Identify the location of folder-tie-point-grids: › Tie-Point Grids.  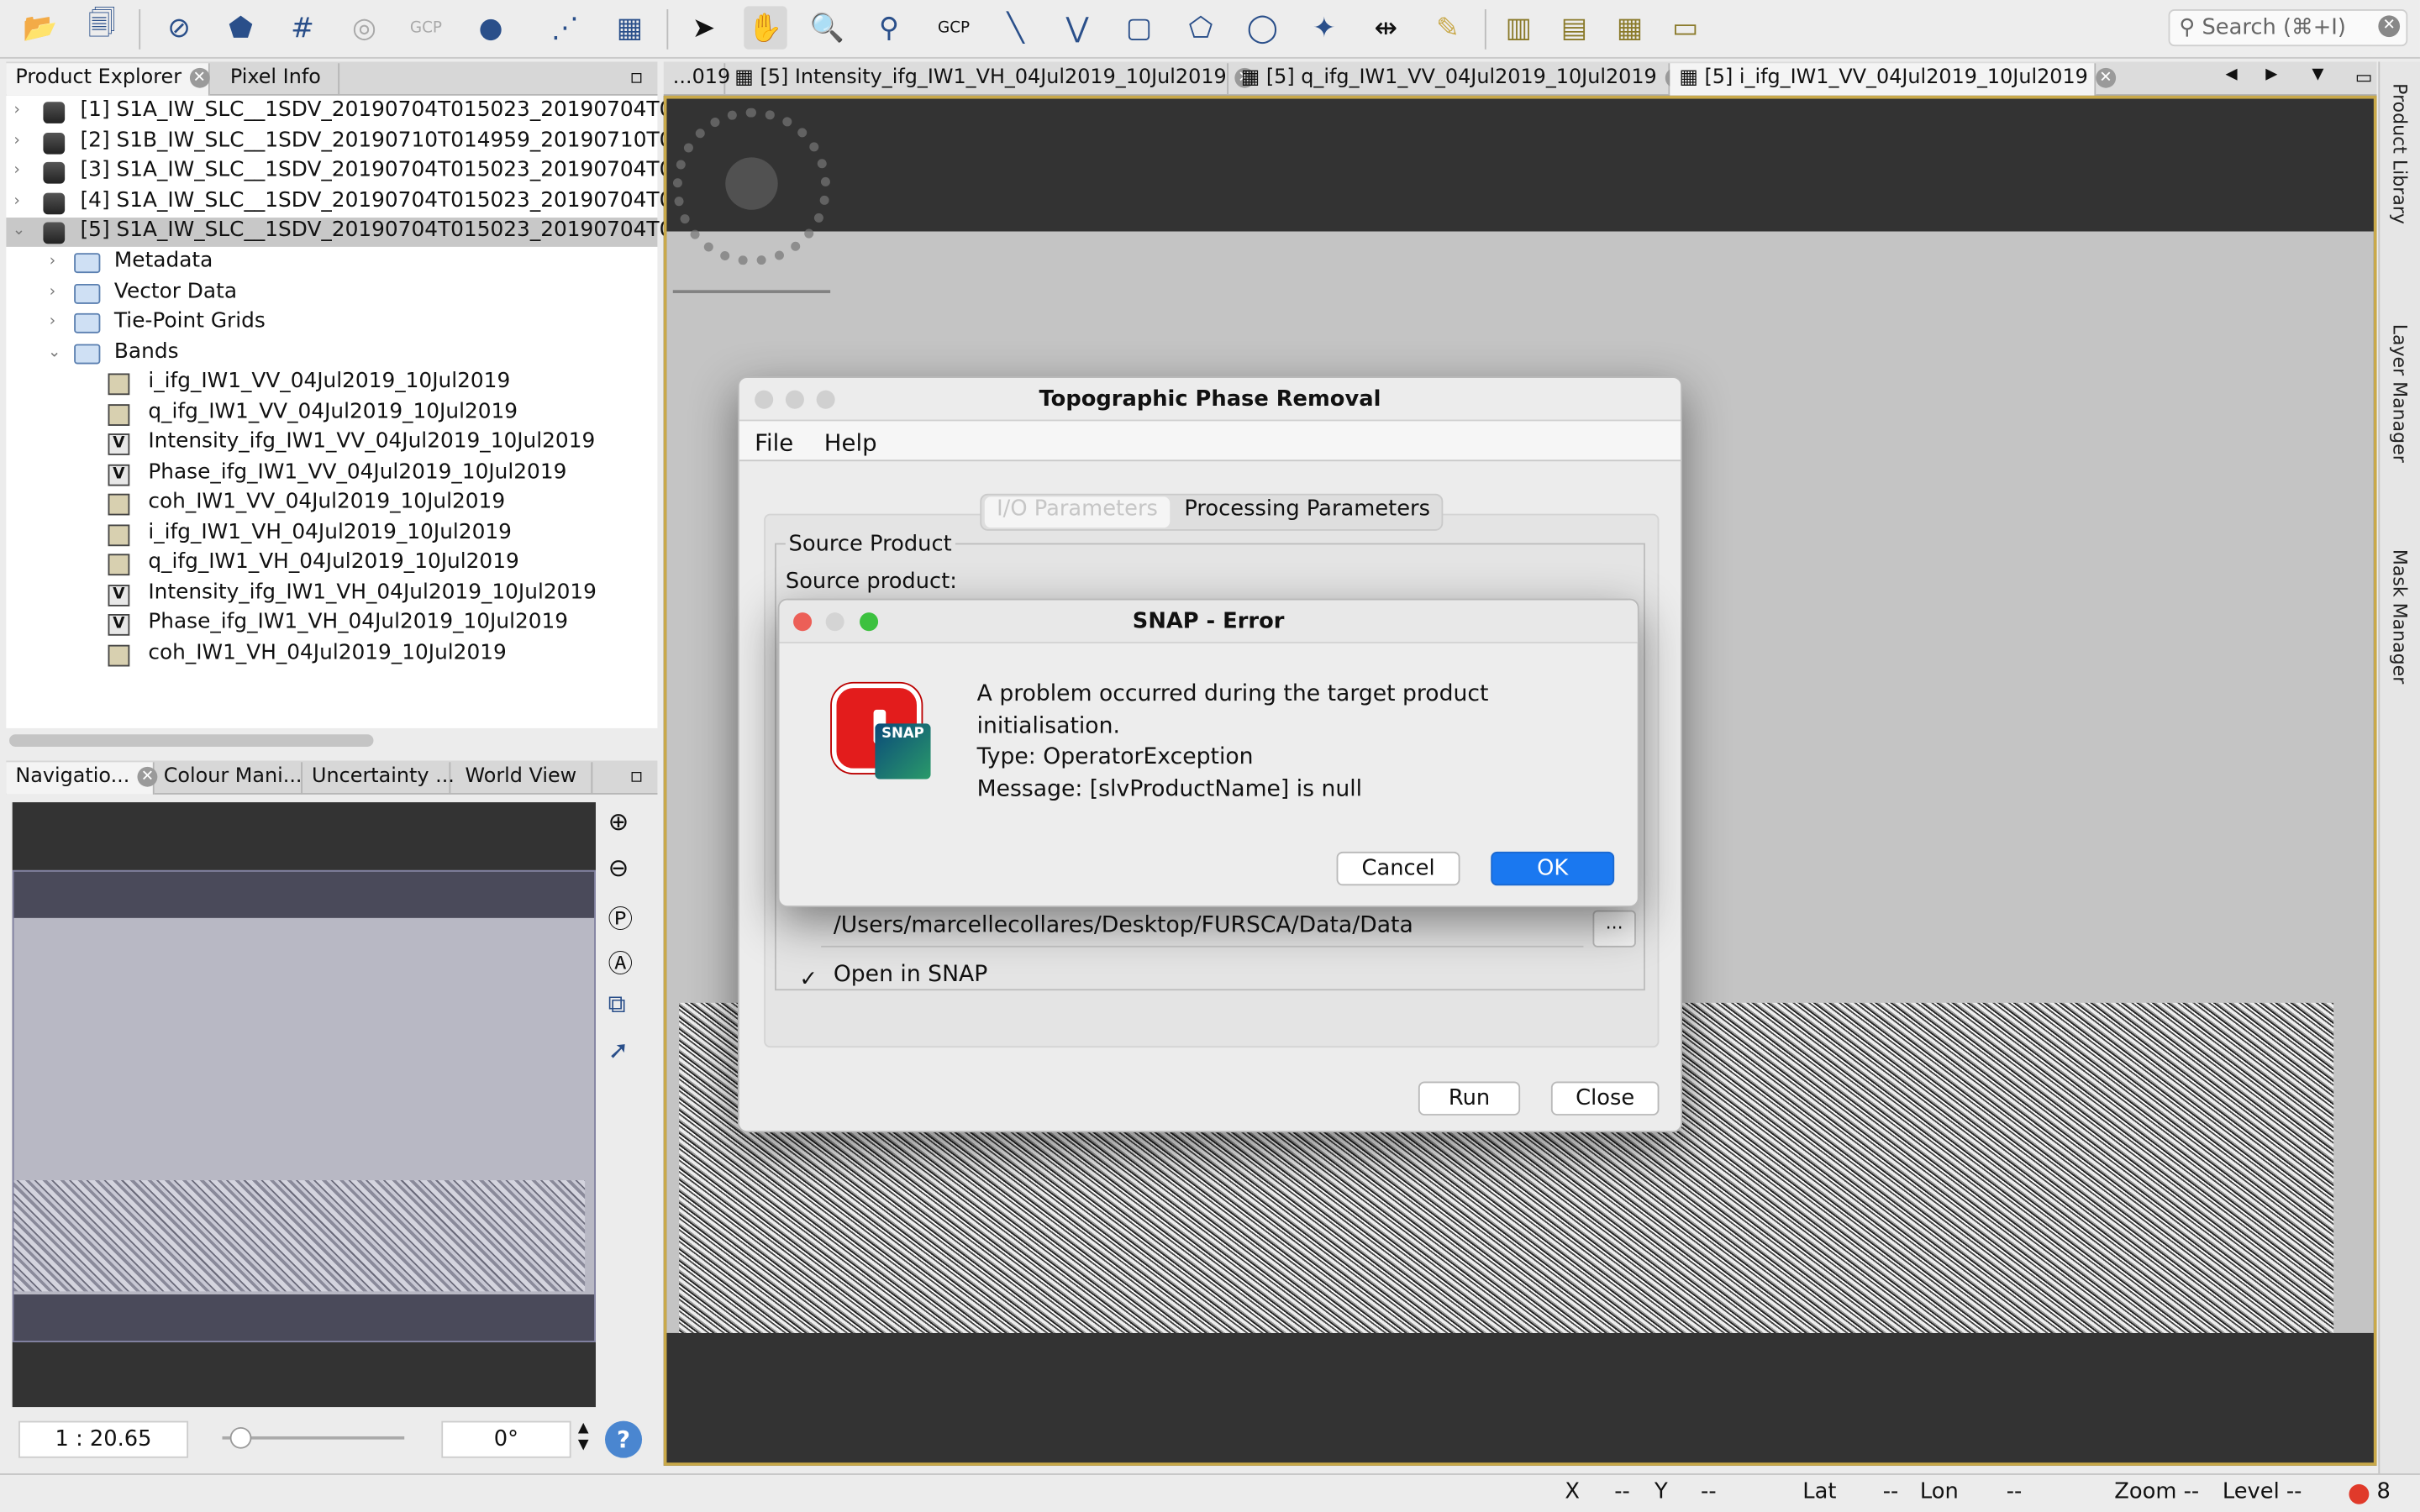
(331, 323).